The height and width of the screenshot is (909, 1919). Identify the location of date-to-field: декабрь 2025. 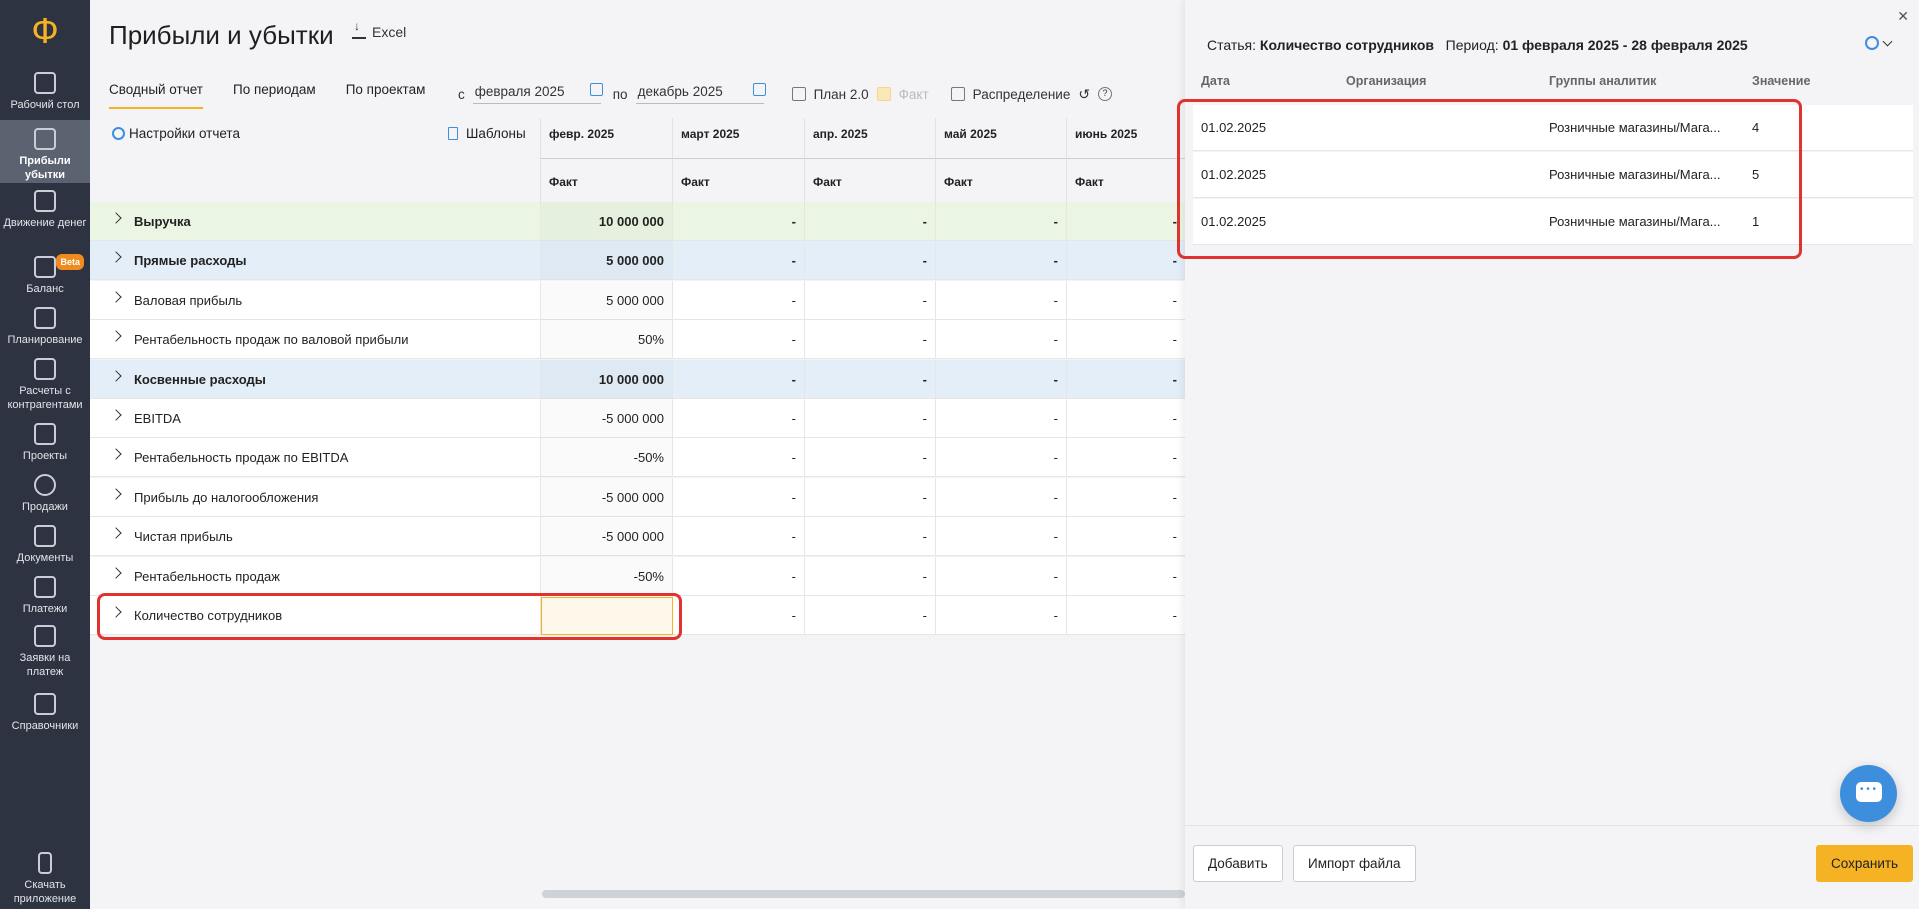
(700, 93).